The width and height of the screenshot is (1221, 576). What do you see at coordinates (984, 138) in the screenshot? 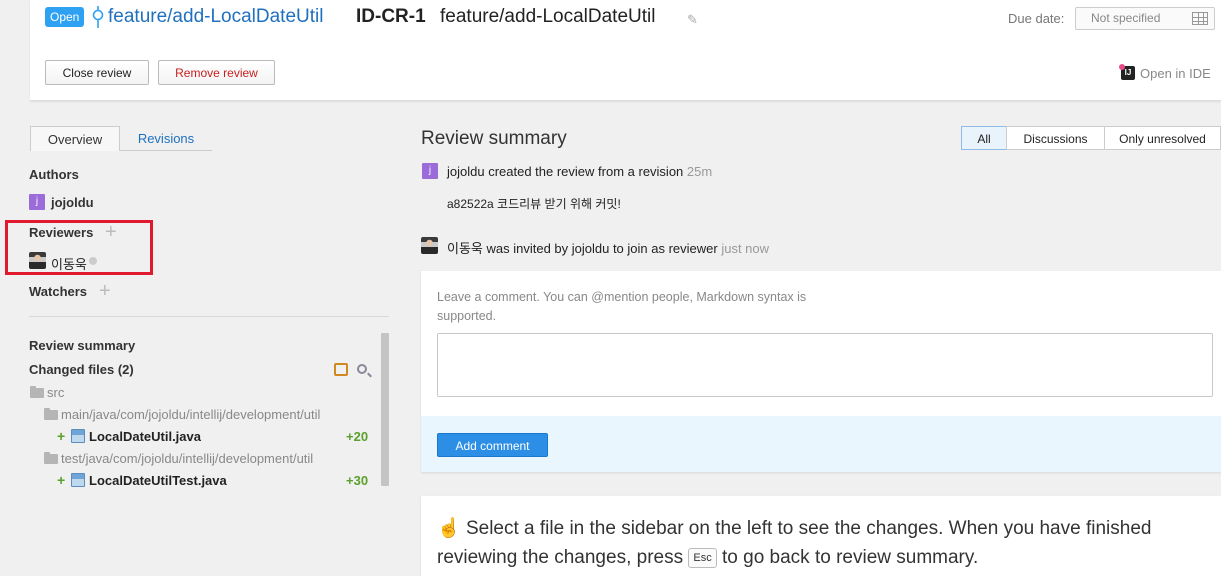
I see `filter-all: All` at bounding box center [984, 138].